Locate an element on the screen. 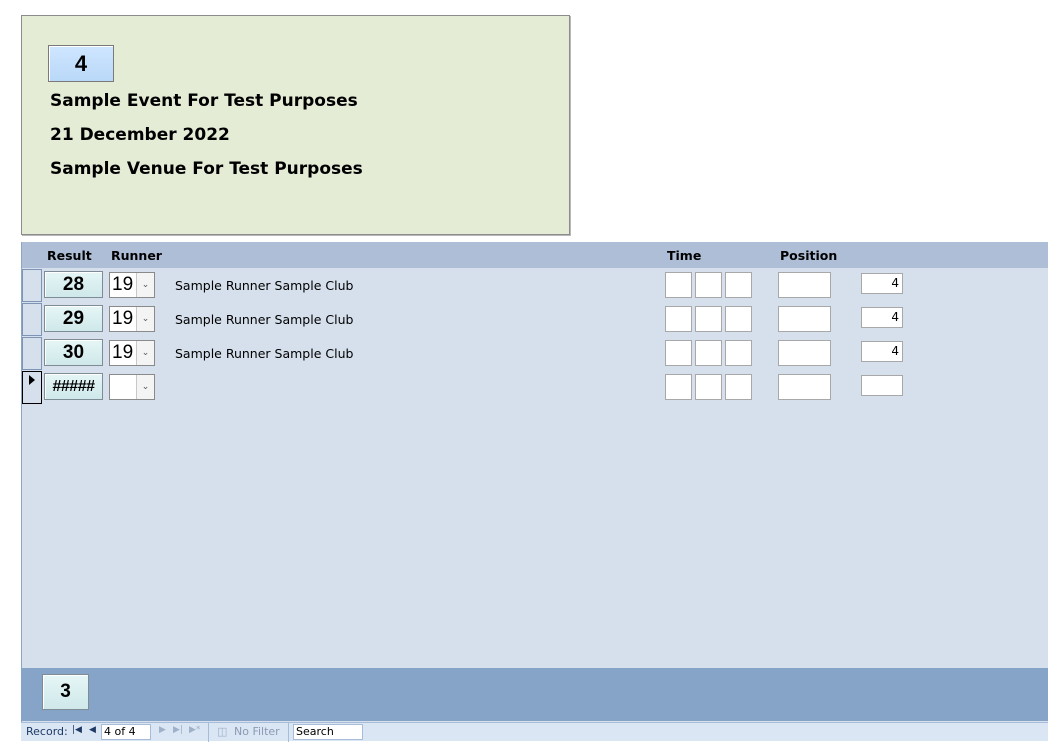 Image resolution: width=1048 pixels, height=751 pixels. footer-count-button: 3 is located at coordinates (65, 692).